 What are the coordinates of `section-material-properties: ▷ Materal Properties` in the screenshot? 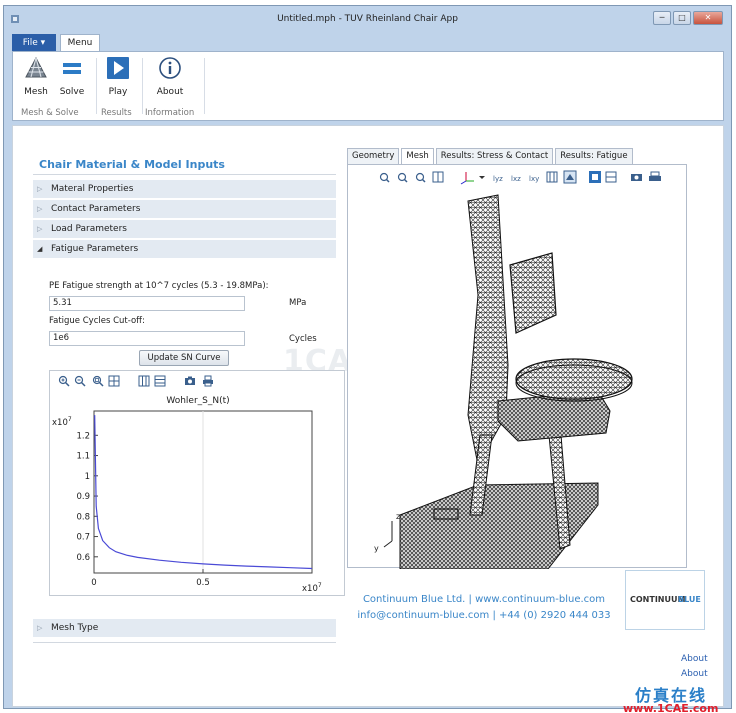 It's located at (184, 189).